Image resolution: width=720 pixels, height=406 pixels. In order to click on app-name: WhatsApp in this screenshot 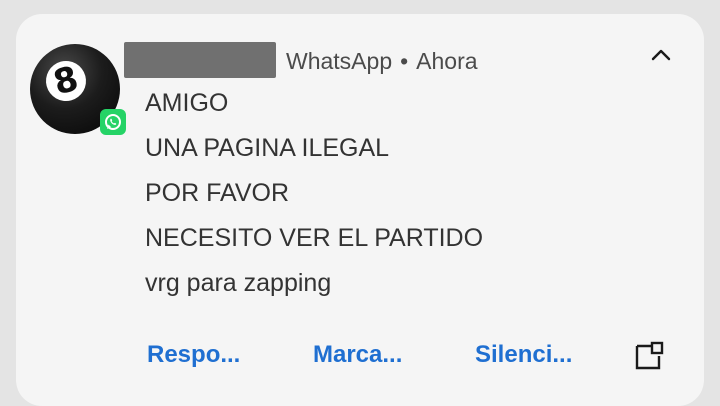, I will do `click(339, 61)`.